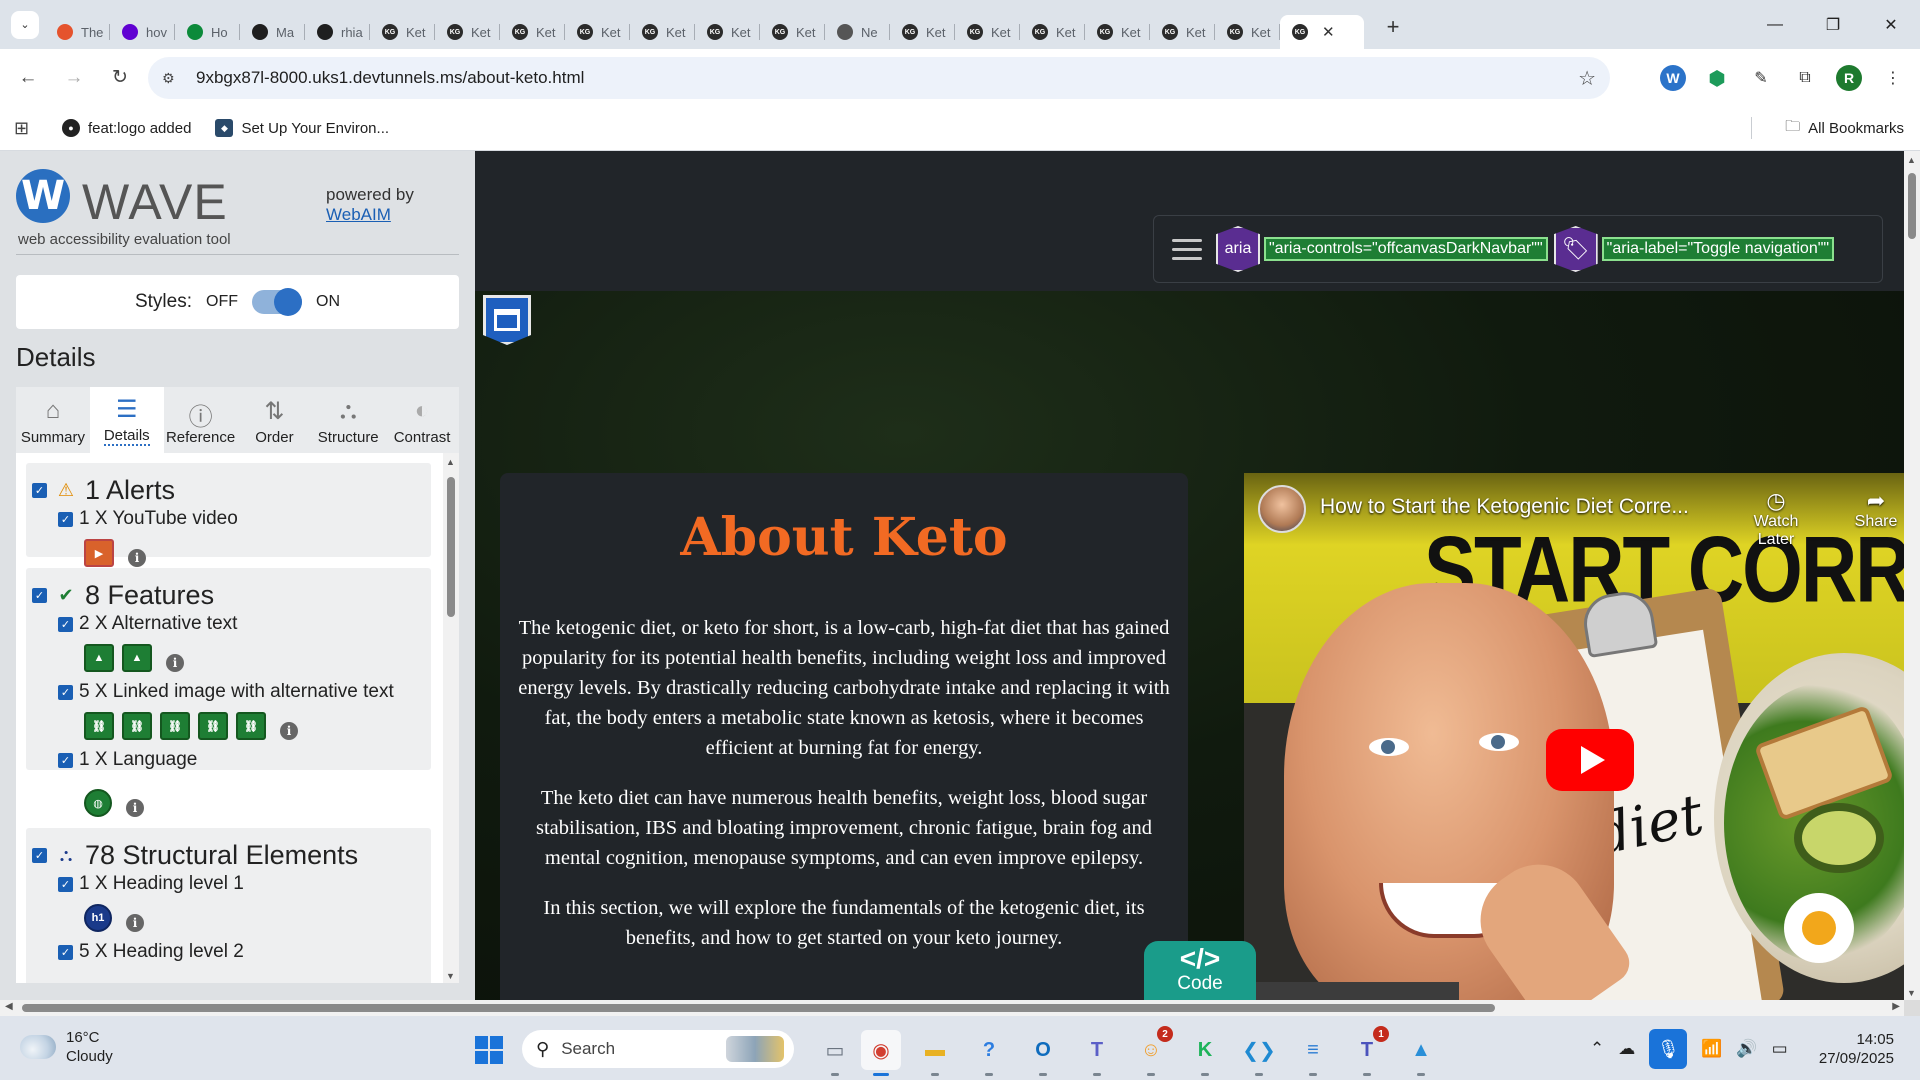 Image resolution: width=1920 pixels, height=1080 pixels. I want to click on shield-extension-icon: ⬢, so click(1717, 78).